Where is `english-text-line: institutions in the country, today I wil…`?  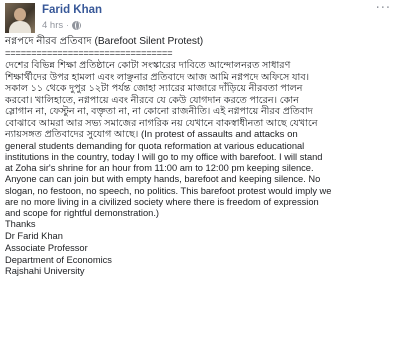 english-text-line: institutions in the country, today I wil… is located at coordinates (164, 156).